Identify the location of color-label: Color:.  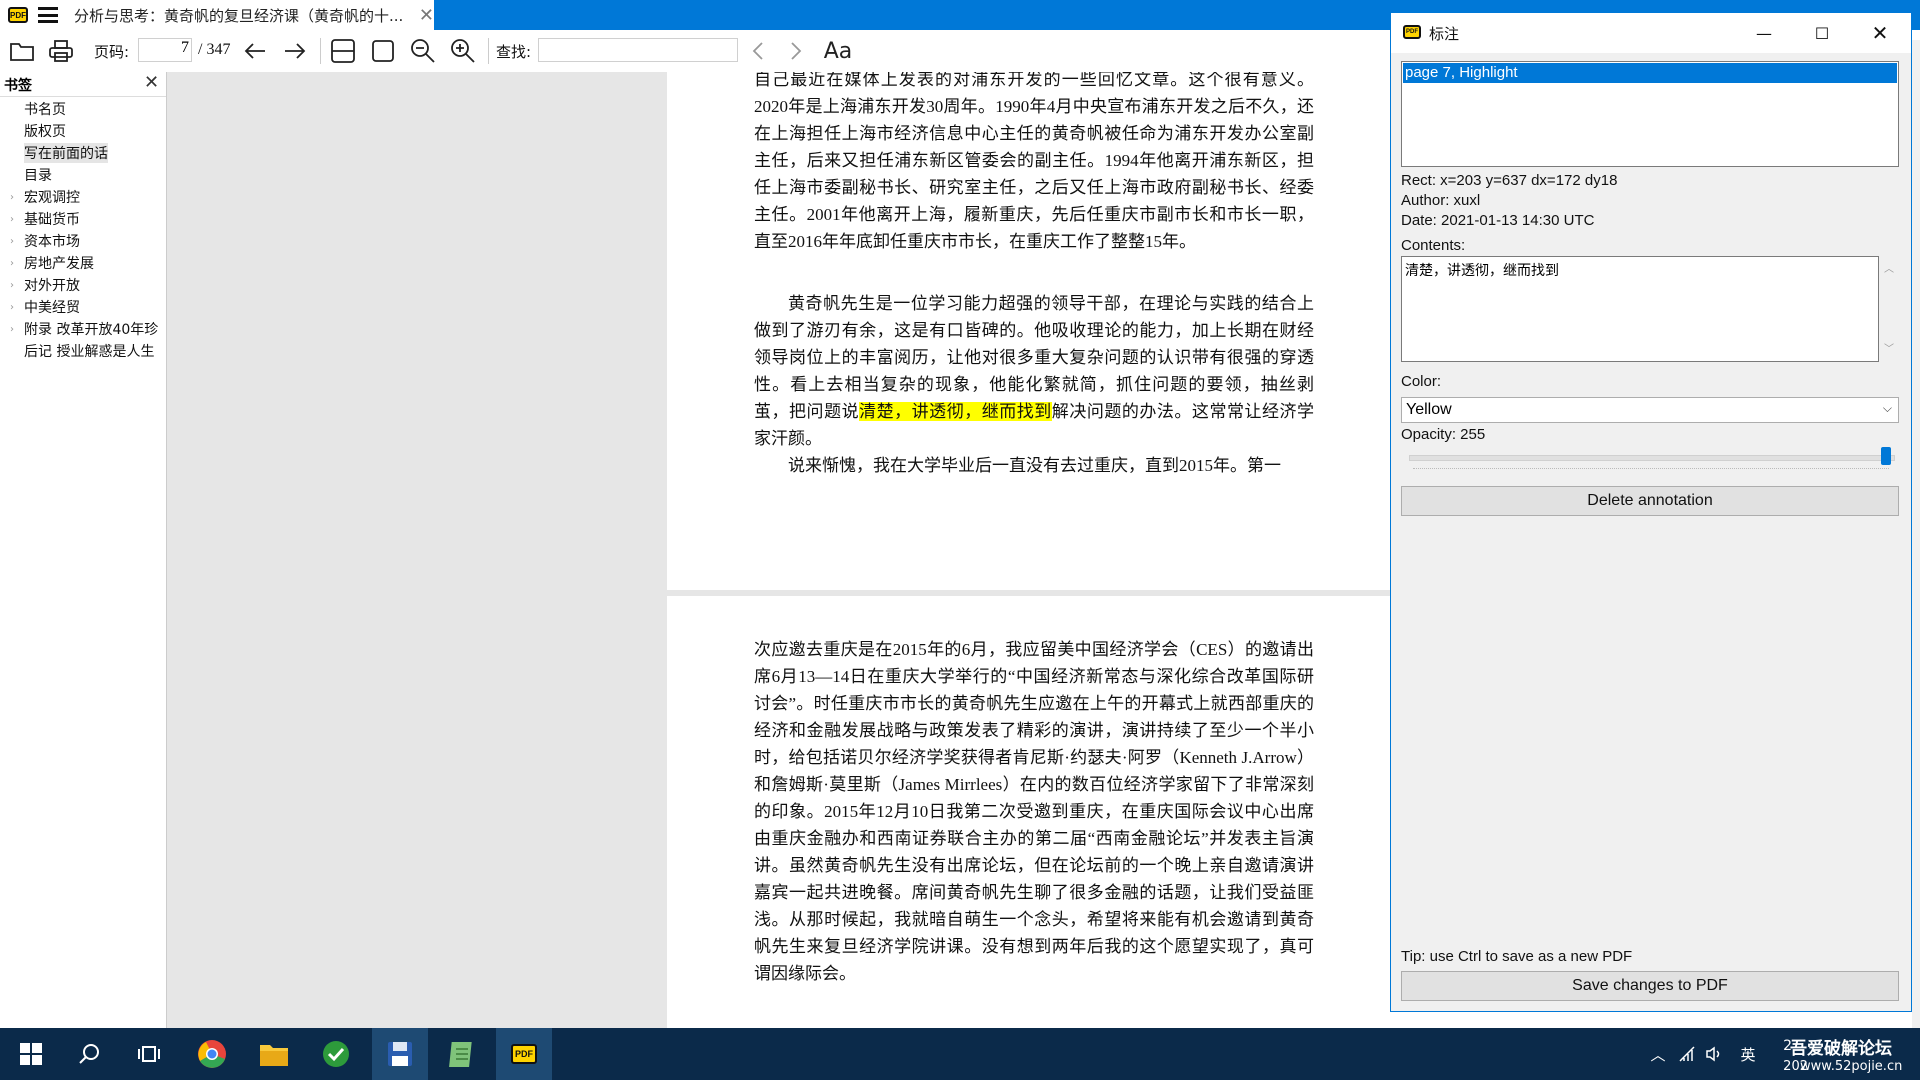
(1421, 381).